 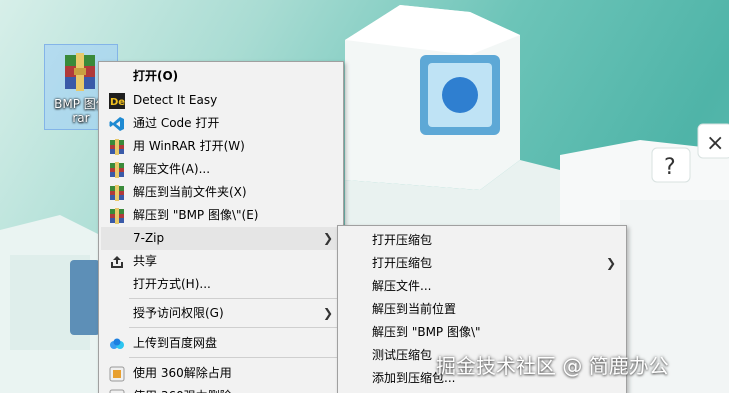 I want to click on svg-text: De, so click(x=117, y=102).